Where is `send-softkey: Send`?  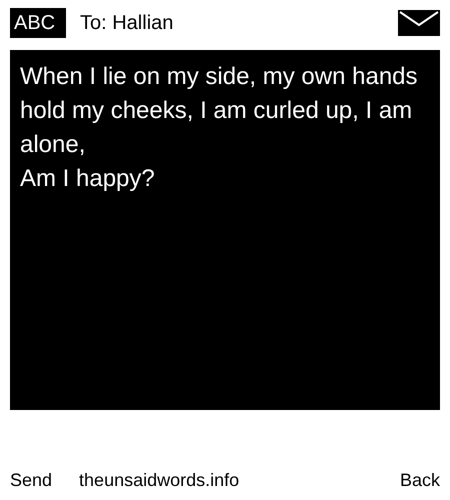
send-softkey: Send is located at coordinates (31, 480).